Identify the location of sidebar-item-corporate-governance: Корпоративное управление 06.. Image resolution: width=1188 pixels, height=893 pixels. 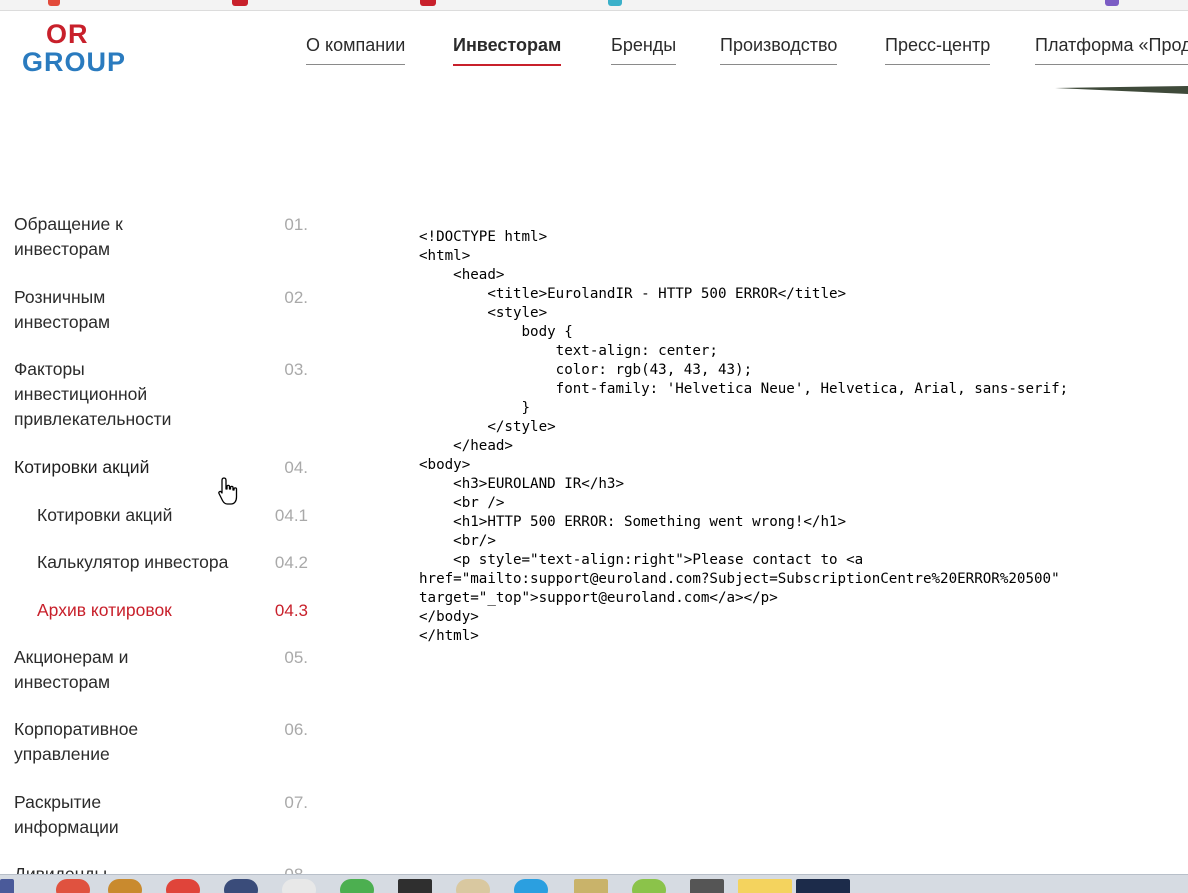
(161, 742).